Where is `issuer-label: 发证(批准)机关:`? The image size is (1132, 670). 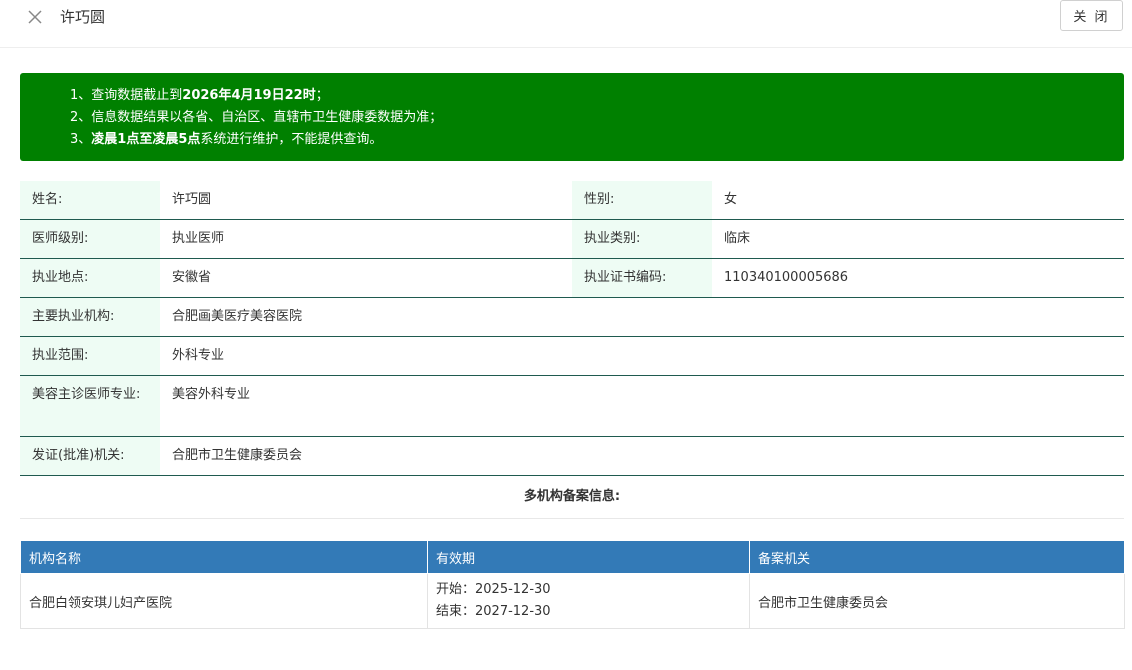 issuer-label: 发证(批准)机关: is located at coordinates (90, 456).